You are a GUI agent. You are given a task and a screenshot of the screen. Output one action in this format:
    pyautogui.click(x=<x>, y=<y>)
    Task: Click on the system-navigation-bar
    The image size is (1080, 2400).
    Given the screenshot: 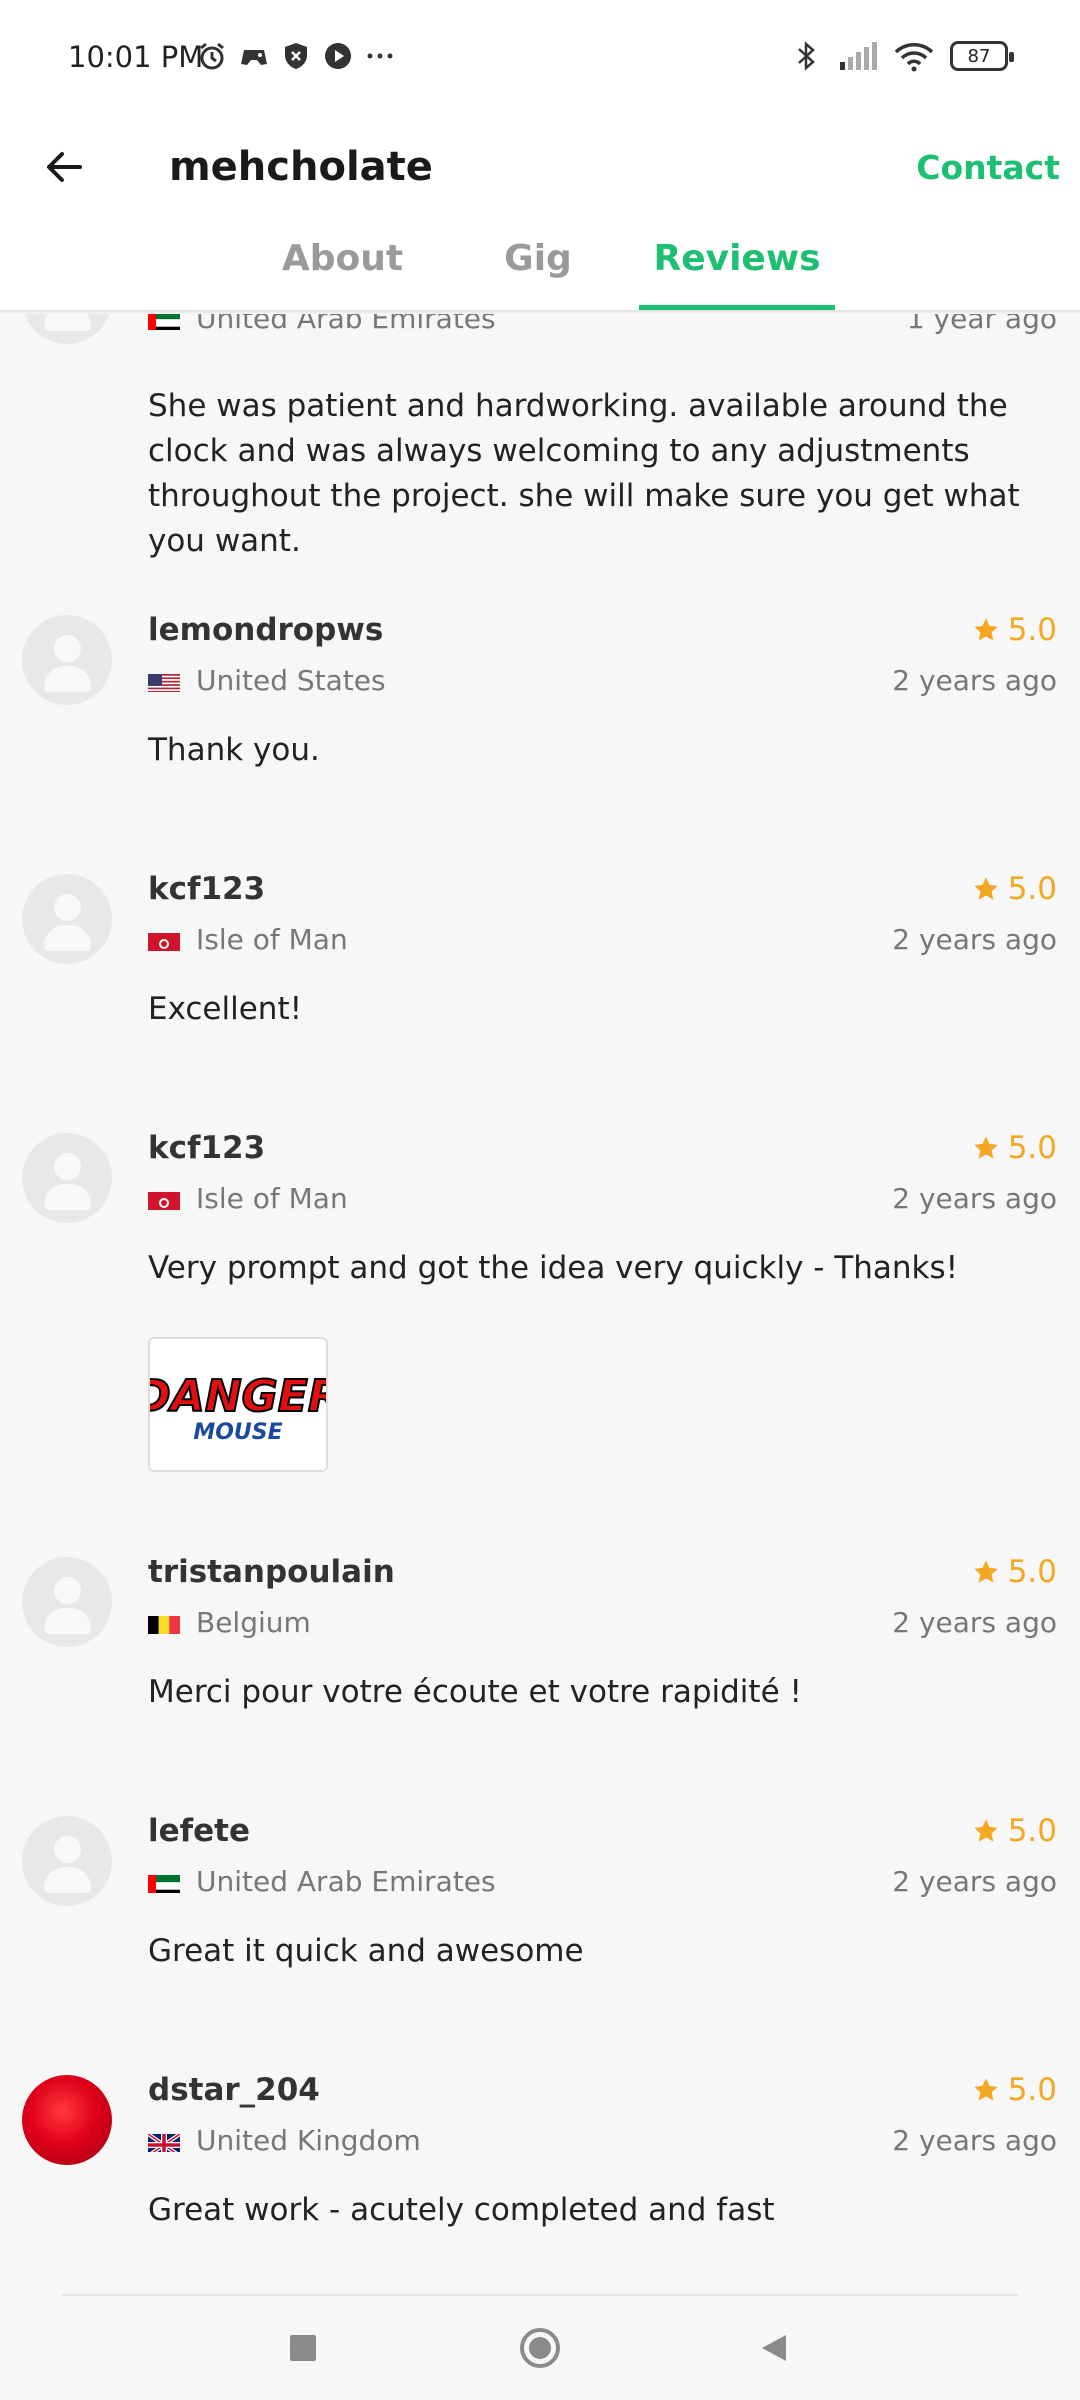 What is the action you would take?
    pyautogui.click(x=540, y=2347)
    